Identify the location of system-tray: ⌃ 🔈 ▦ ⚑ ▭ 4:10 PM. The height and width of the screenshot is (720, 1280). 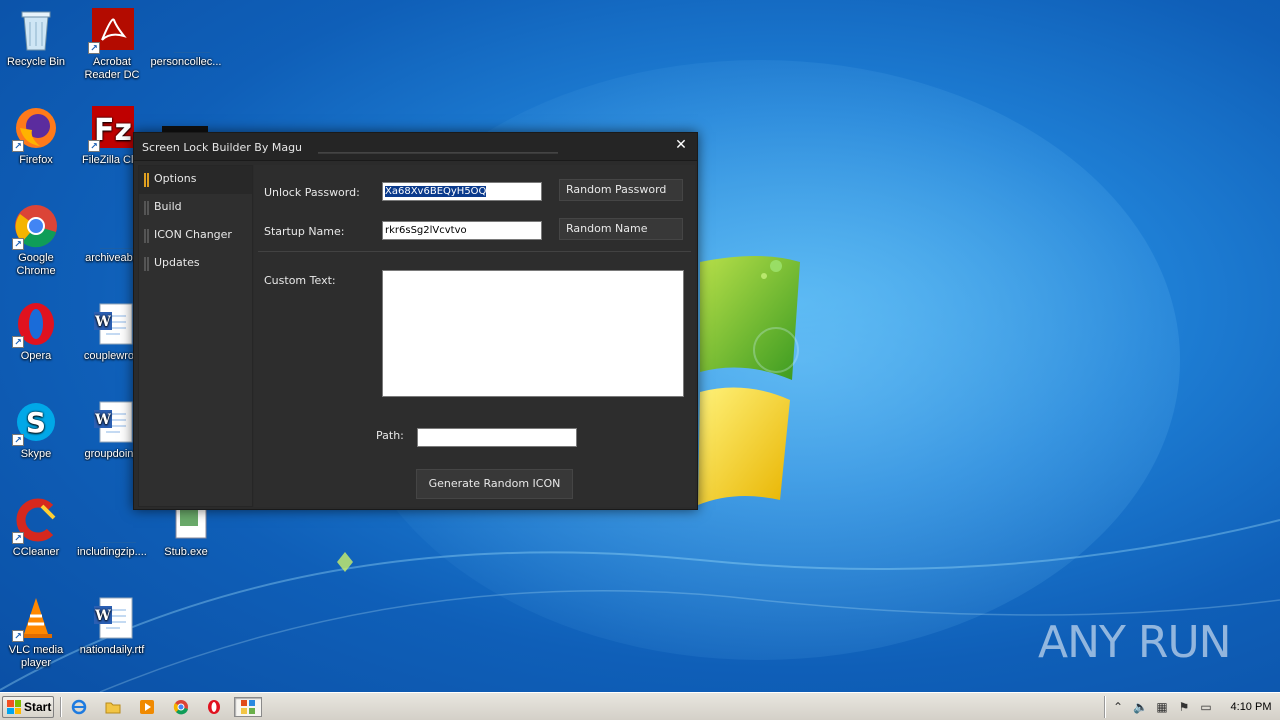
(1190, 707).